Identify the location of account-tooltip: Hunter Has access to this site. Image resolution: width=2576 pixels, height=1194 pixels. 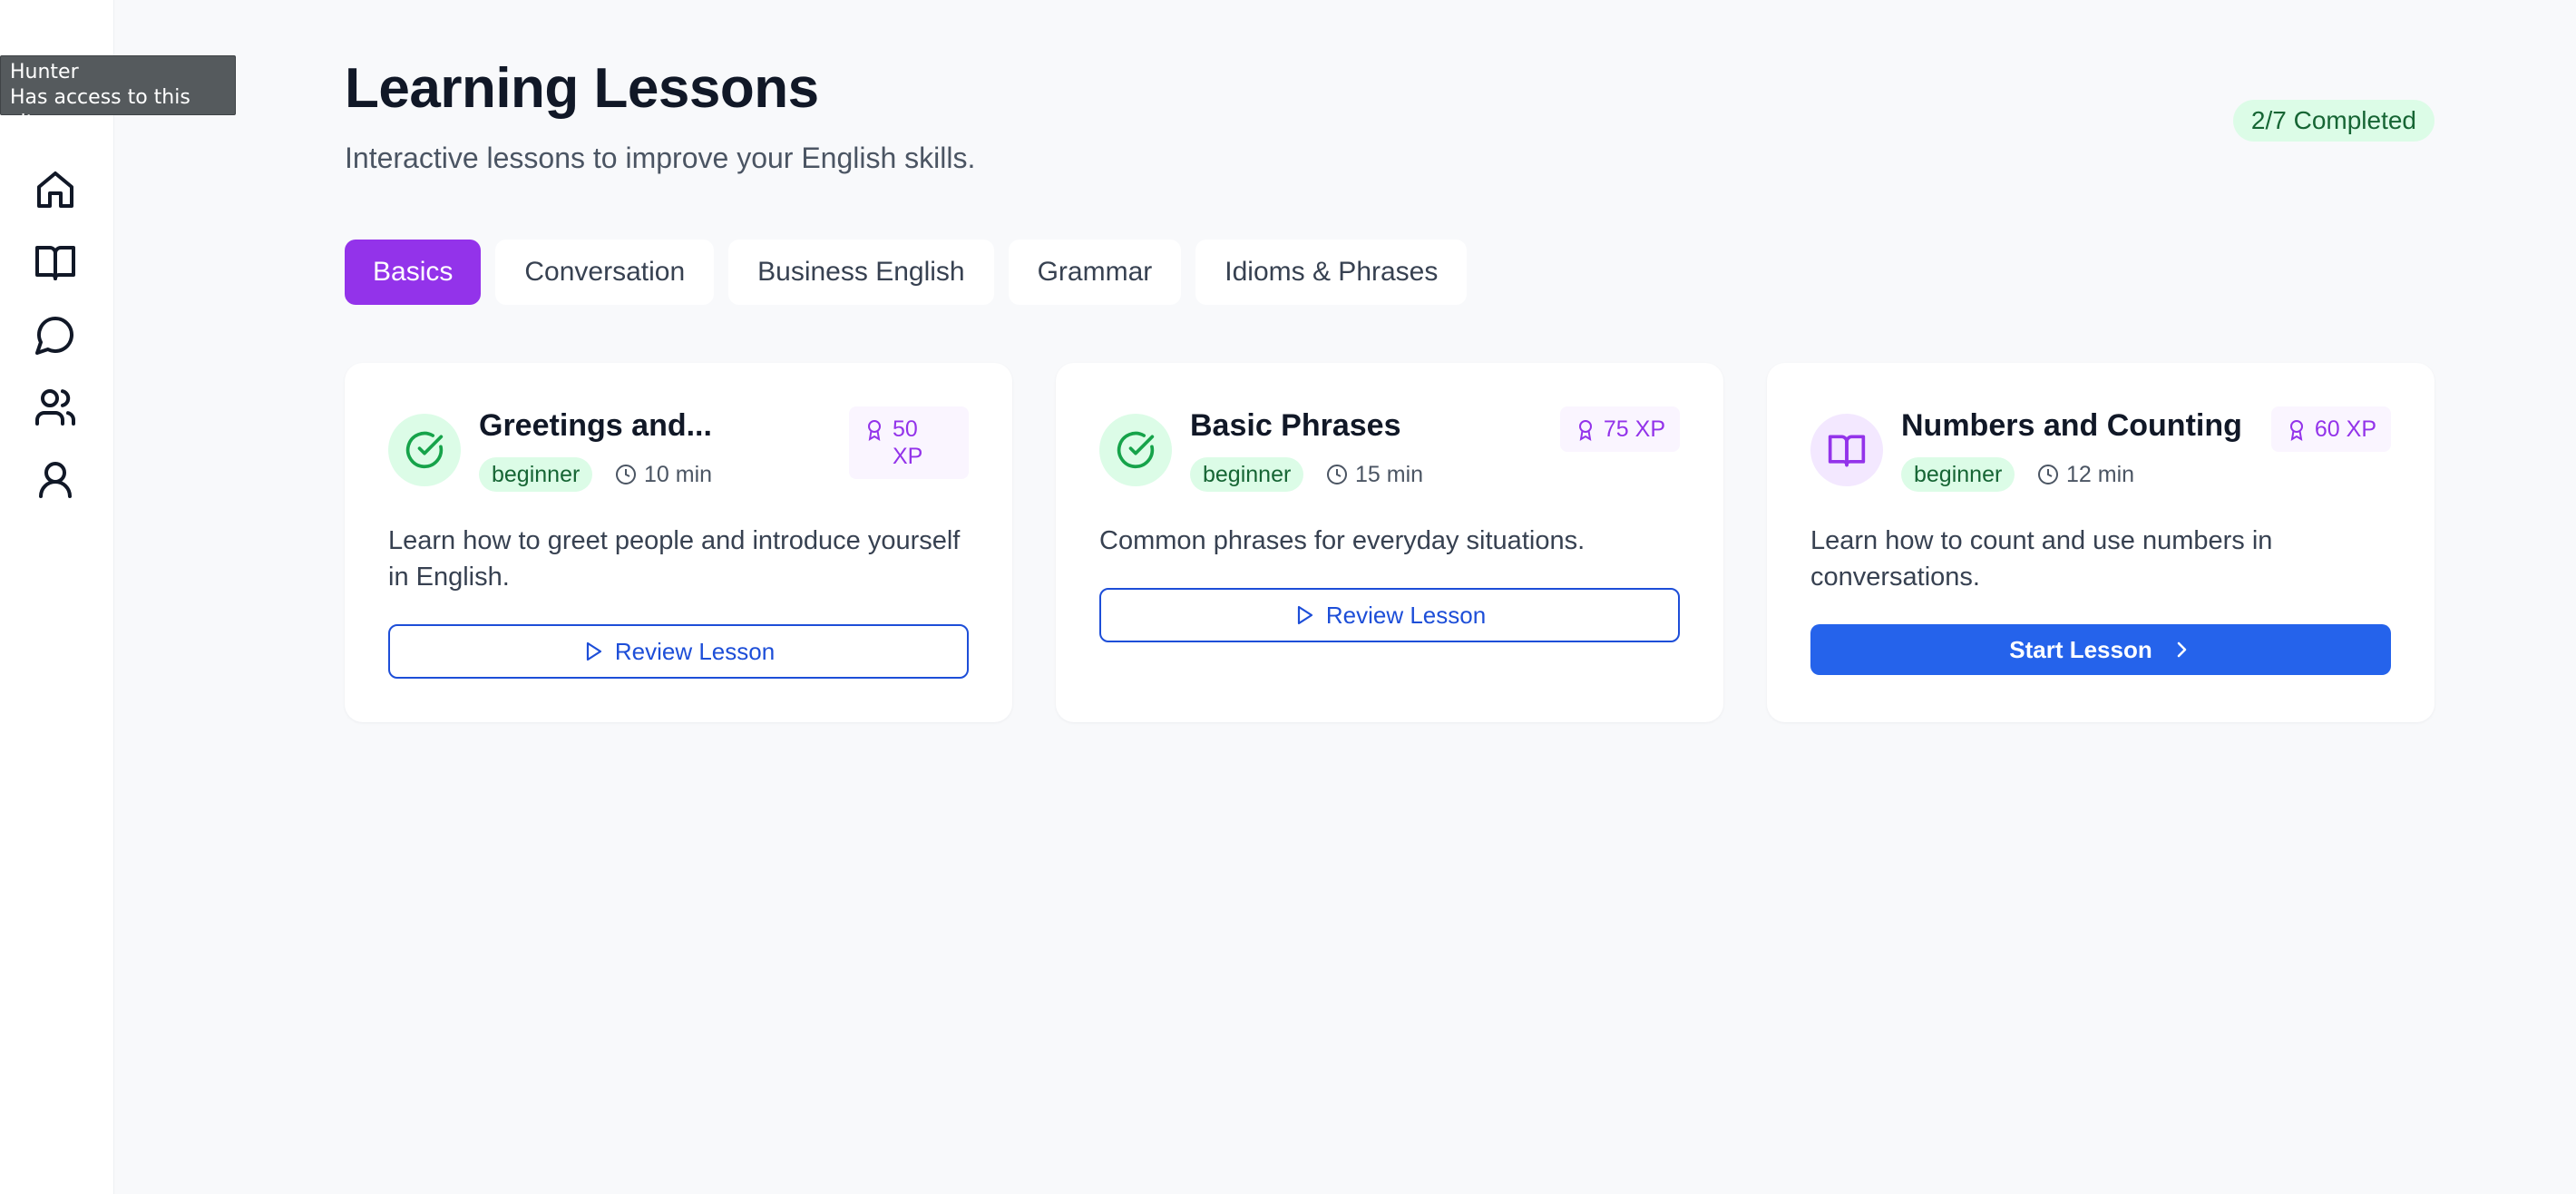
(118, 94).